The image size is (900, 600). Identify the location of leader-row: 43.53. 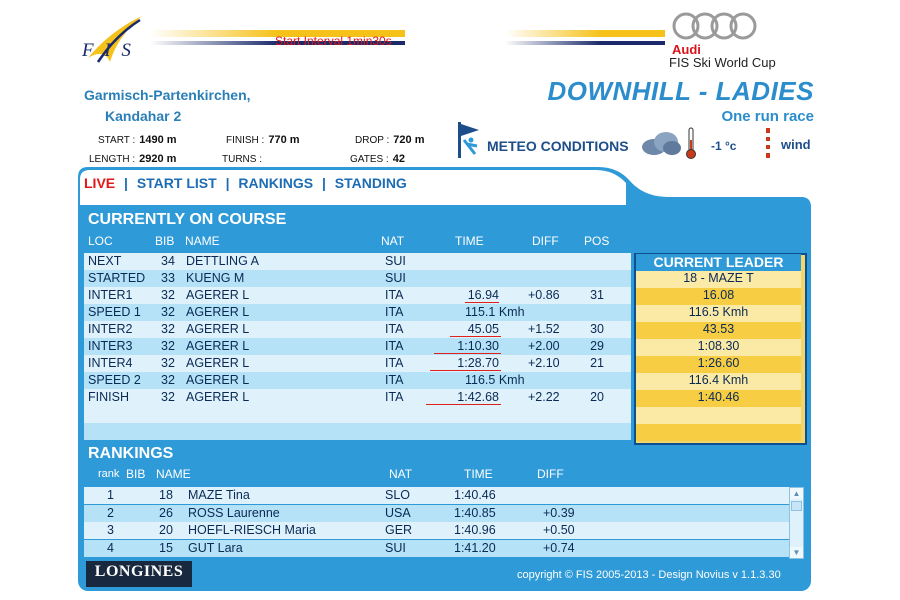
(718, 330).